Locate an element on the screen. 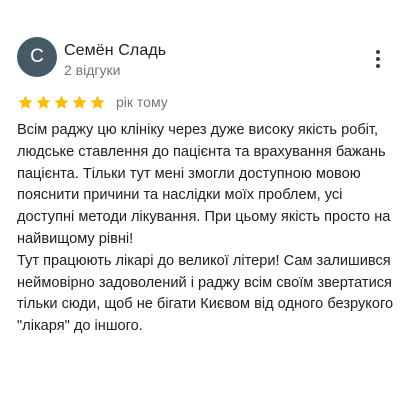 The height and width of the screenshot is (400, 400). author-review-count: 2 відгуки is located at coordinates (92, 70).